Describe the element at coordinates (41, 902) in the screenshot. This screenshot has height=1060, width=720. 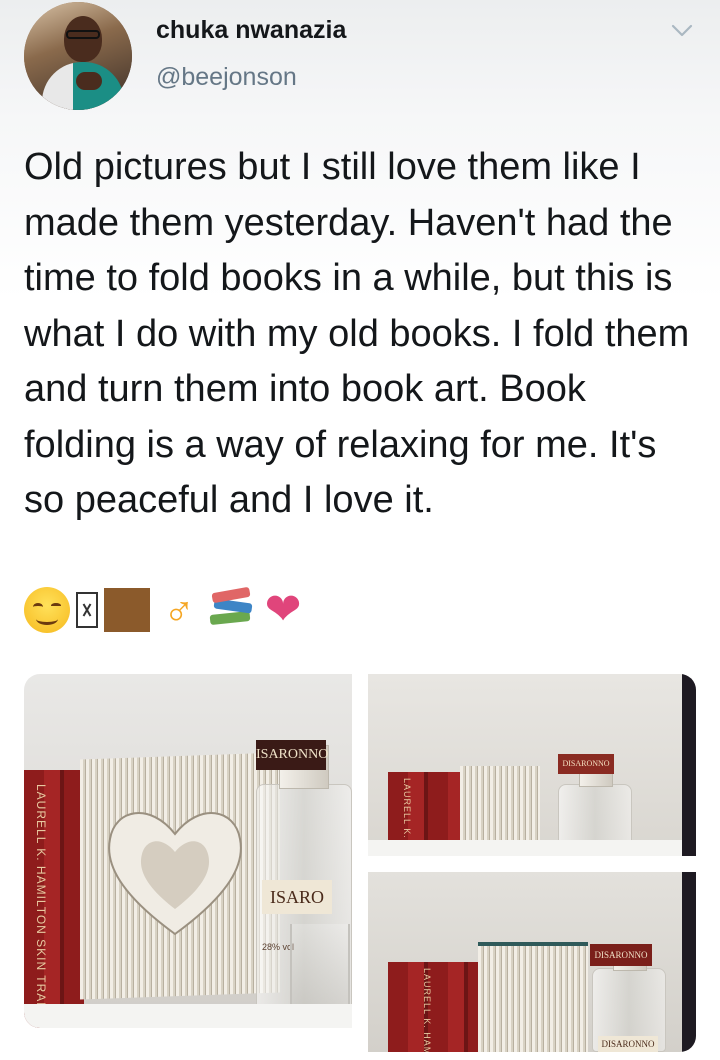
I see `spine-text: LAURELL K. HAMILTON SKIN TRADE` at that location.